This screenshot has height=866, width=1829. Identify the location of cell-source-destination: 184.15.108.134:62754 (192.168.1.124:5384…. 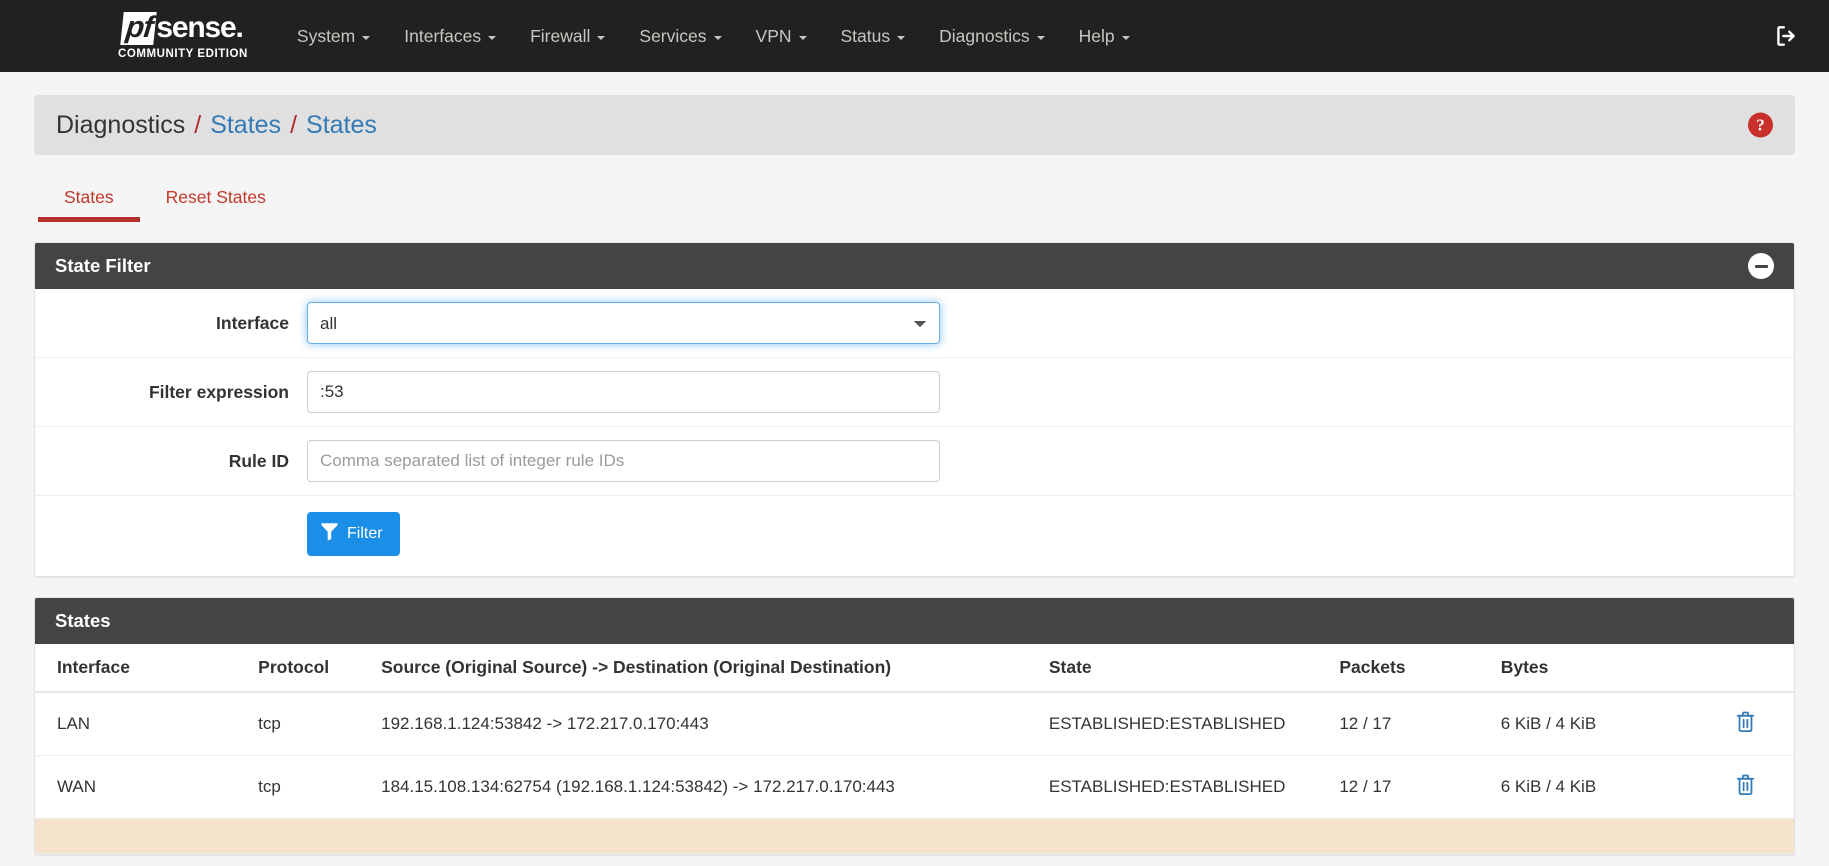
(702, 787).